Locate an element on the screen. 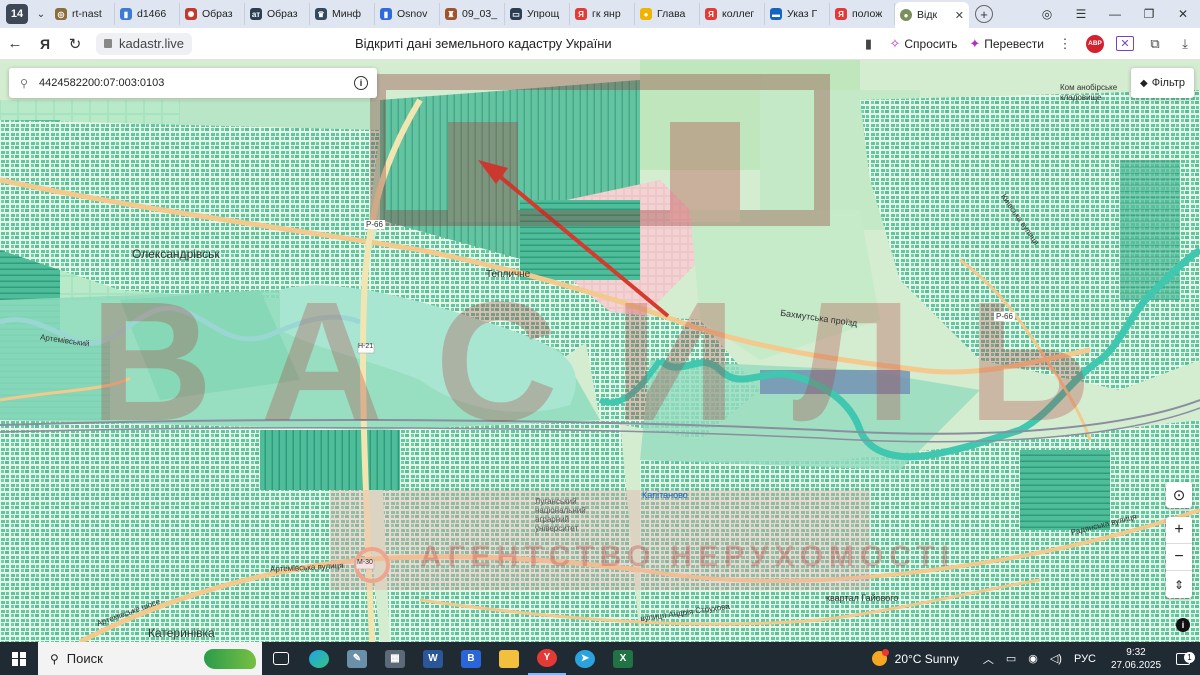  restore-button: ❐ is located at coordinates (1149, 14).